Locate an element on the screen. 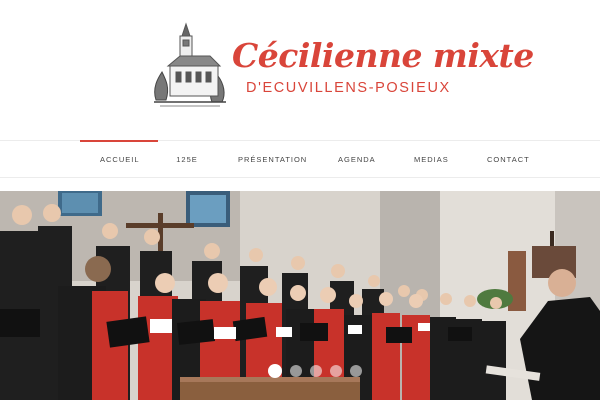 This screenshot has width=600, height=400. slider-pagination is located at coordinates (315, 371).